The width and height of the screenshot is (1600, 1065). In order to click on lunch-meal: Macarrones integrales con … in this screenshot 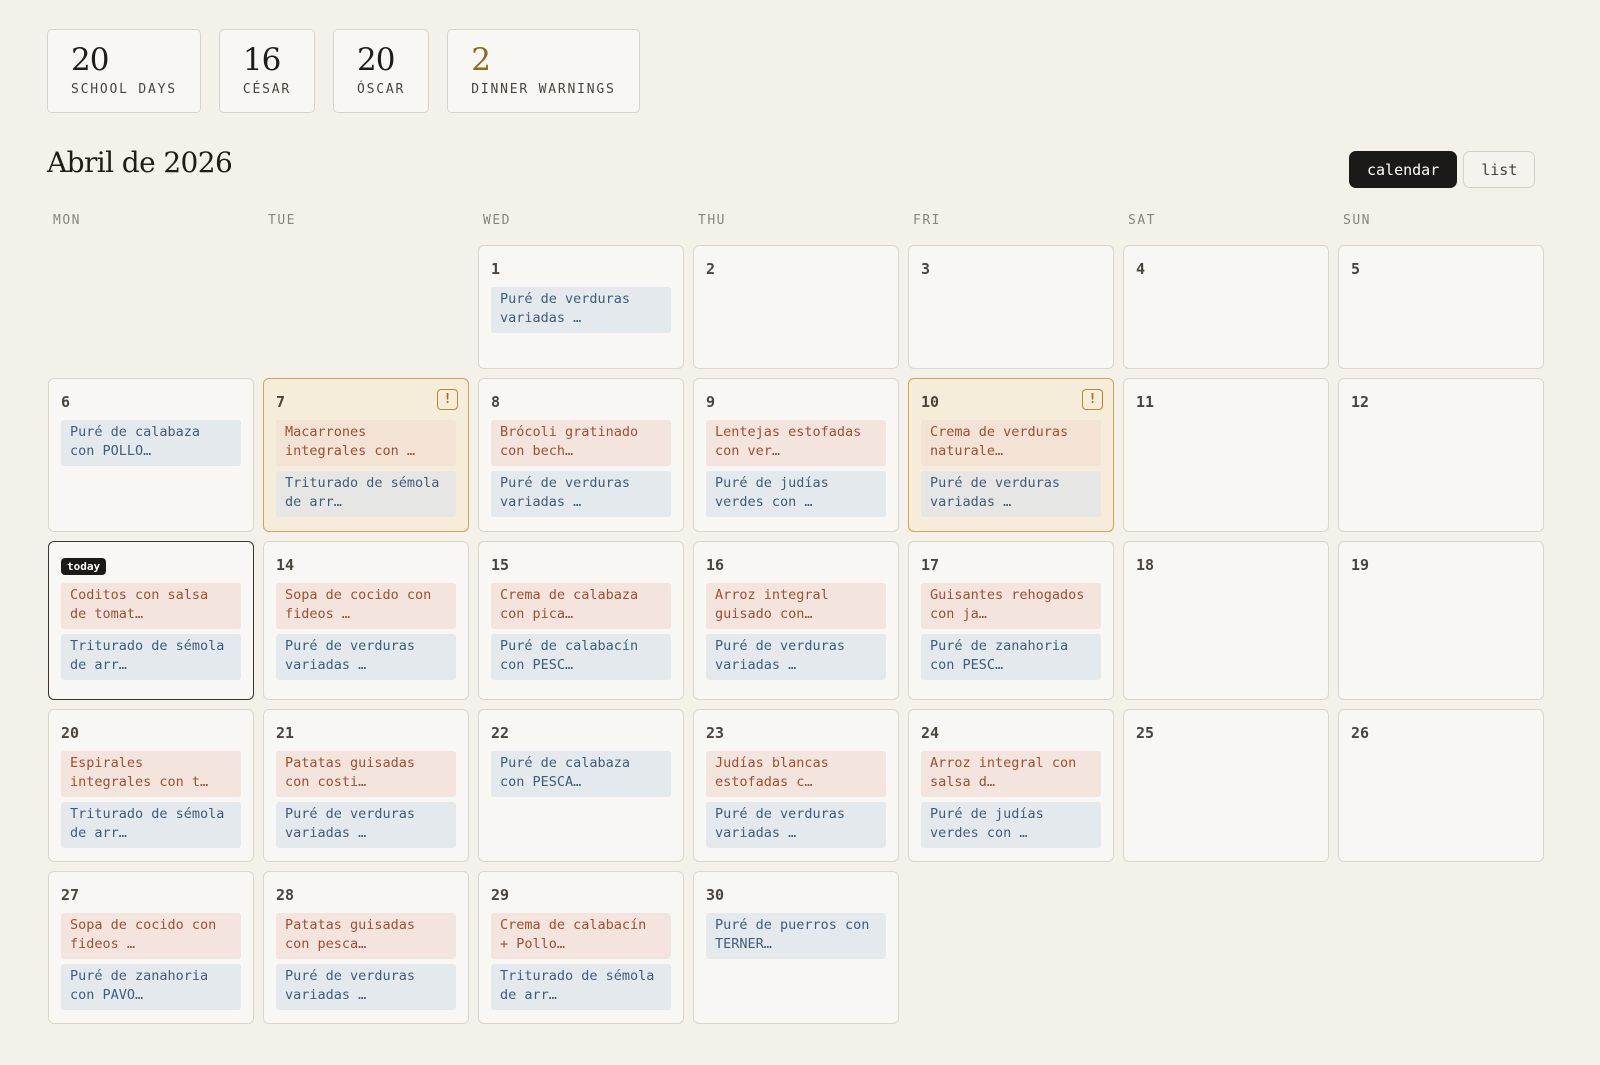, I will do `click(366, 443)`.